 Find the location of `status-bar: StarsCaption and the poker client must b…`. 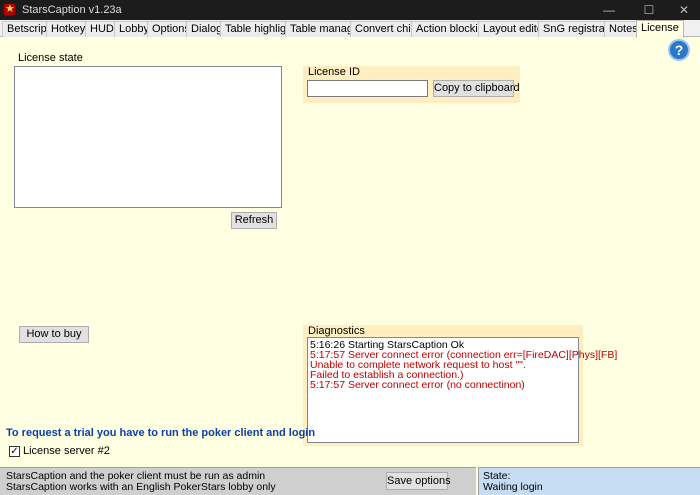

status-bar: StarsCaption and the poker client must b… is located at coordinates (238, 481).